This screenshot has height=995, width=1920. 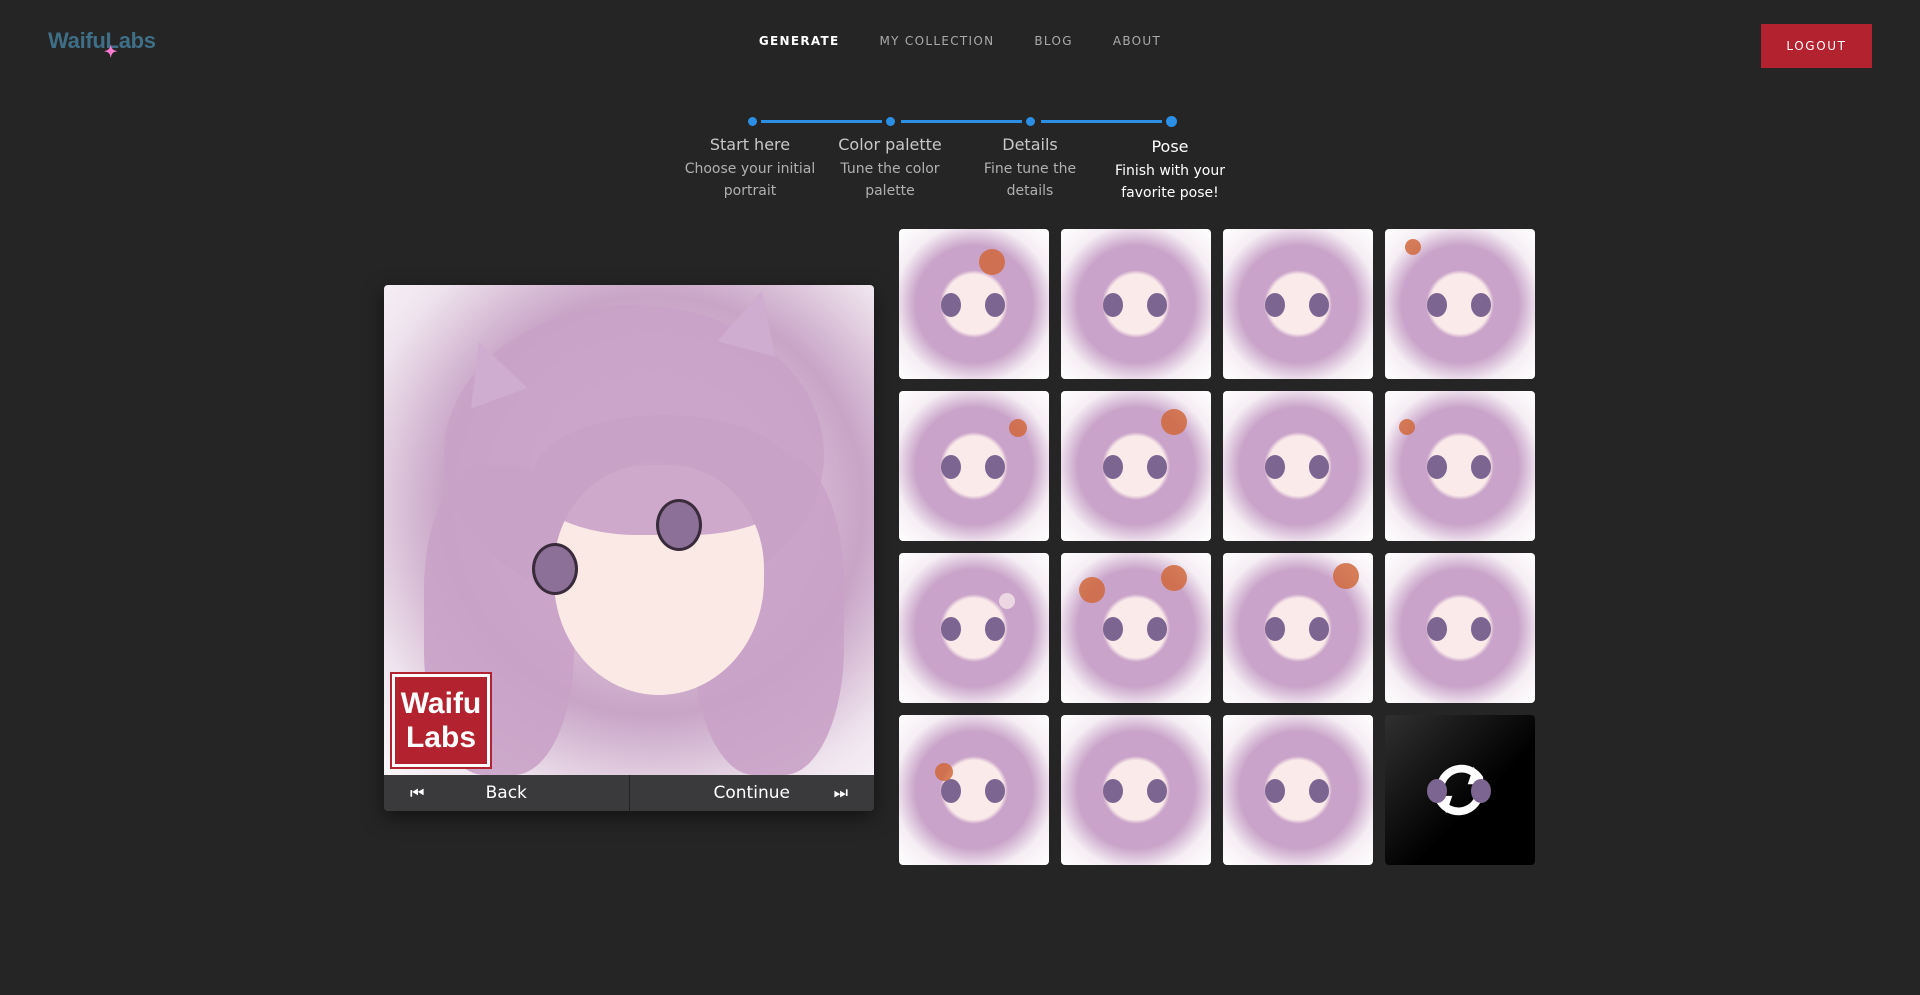 What do you see at coordinates (890, 180) in the screenshot?
I see `step-description: Tune the color palette` at bounding box center [890, 180].